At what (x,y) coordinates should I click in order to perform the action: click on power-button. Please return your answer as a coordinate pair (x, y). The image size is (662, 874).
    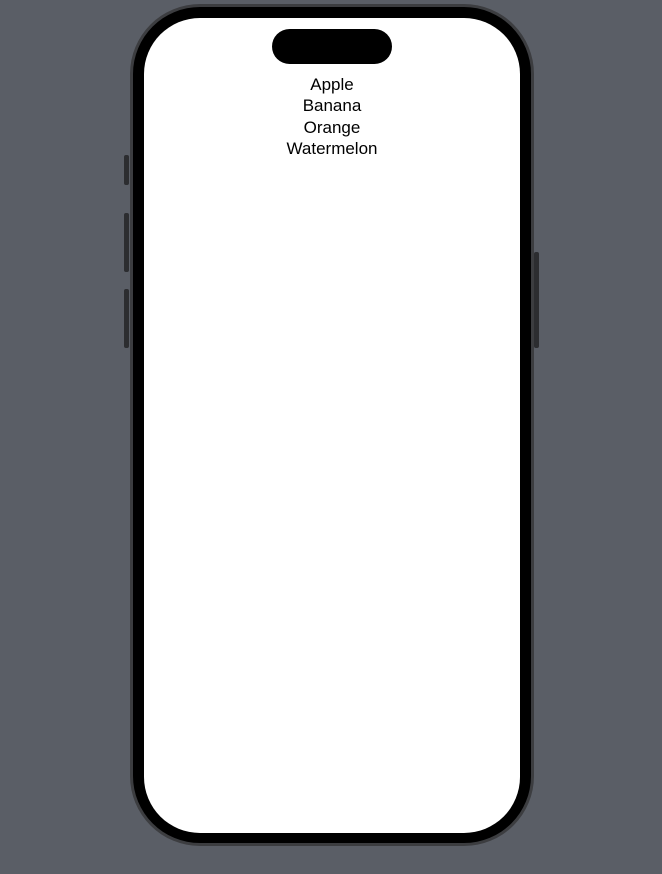
    Looking at the image, I should click on (536, 300).